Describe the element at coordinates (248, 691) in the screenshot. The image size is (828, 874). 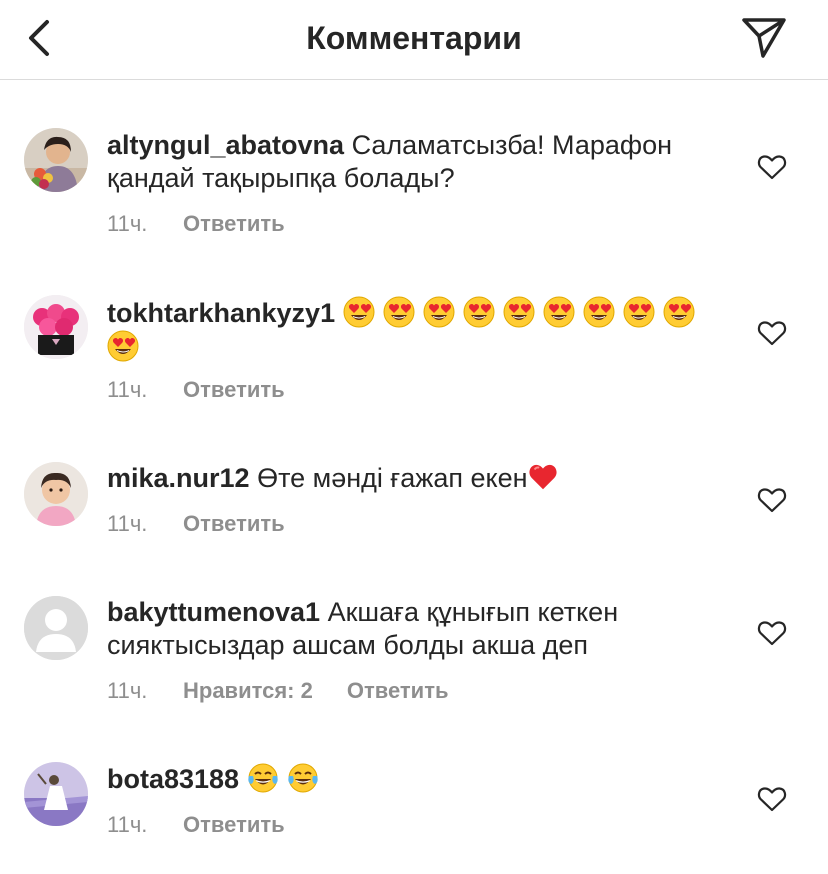
I see `likes-count: Нравится: 2` at that location.